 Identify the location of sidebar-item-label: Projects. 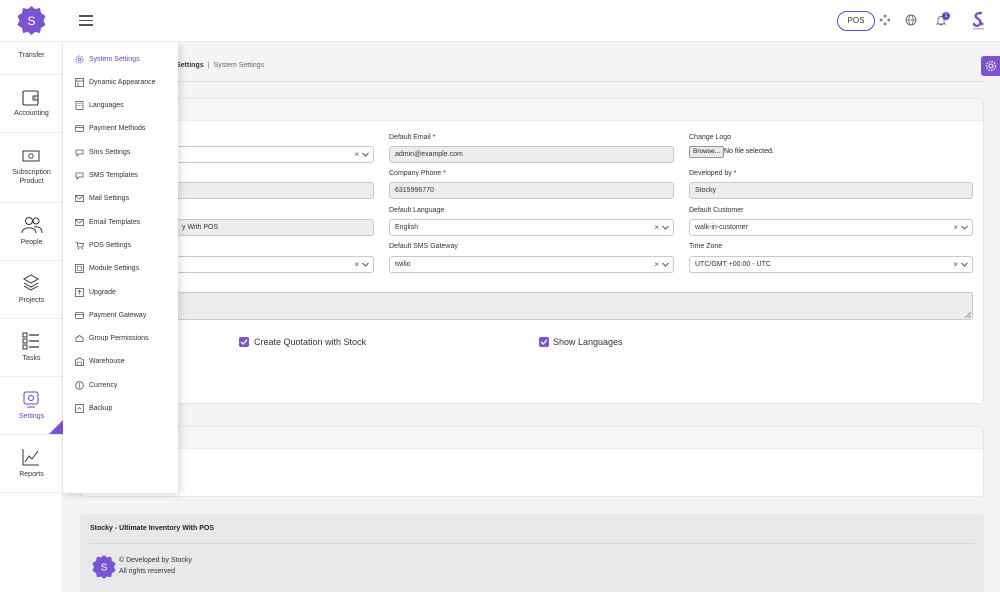
(31, 300).